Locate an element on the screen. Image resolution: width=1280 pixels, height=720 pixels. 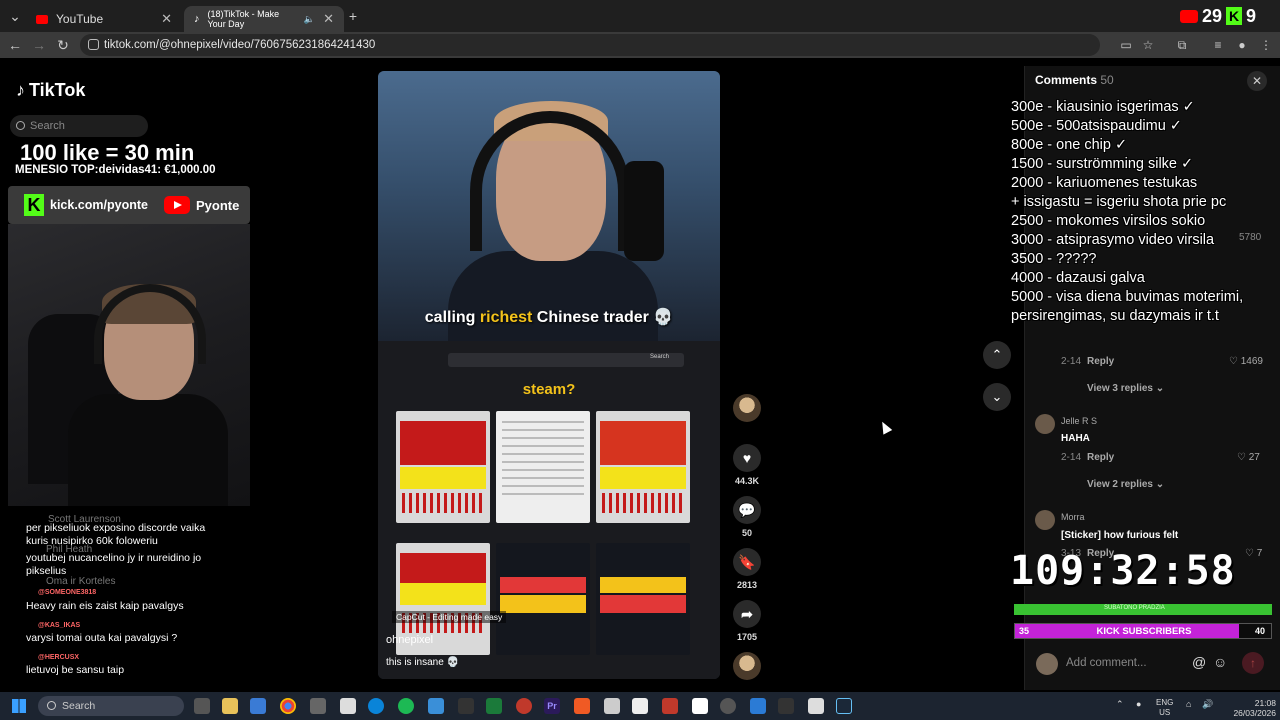
like-button: ♥ 44.3K is located at coordinates (747, 465).